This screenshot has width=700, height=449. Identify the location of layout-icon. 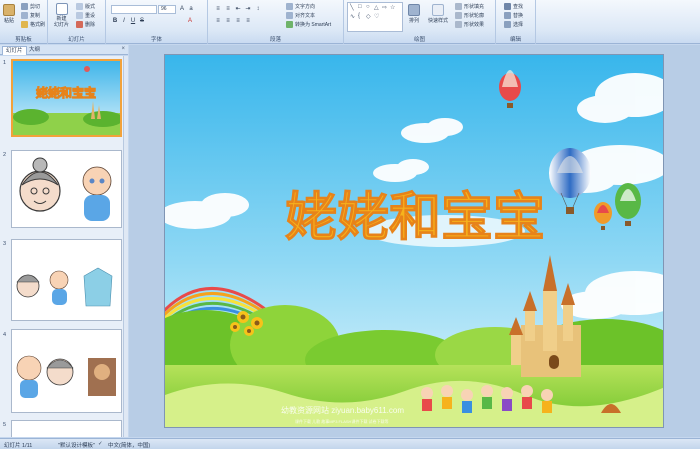
(79, 6).